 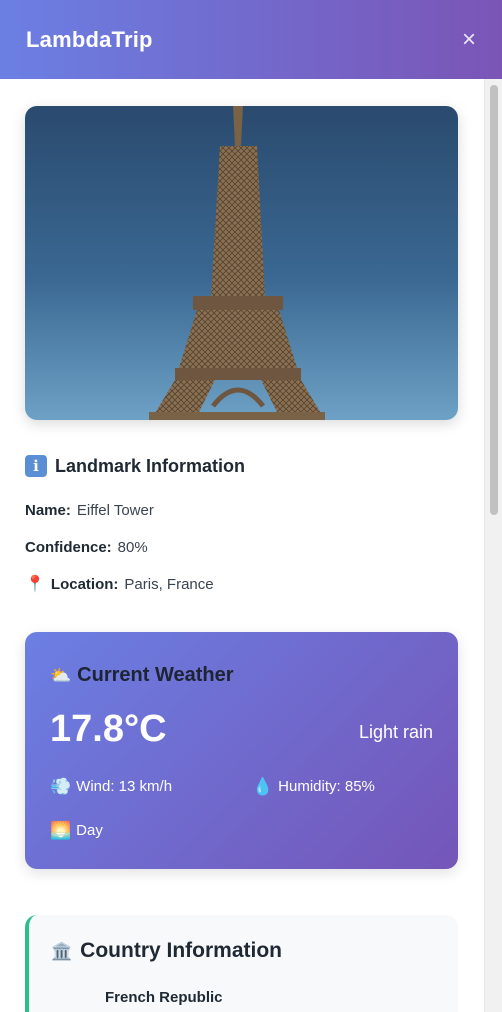 What do you see at coordinates (155, 675) in the screenshot?
I see `weather-heading: Current Weather` at bounding box center [155, 675].